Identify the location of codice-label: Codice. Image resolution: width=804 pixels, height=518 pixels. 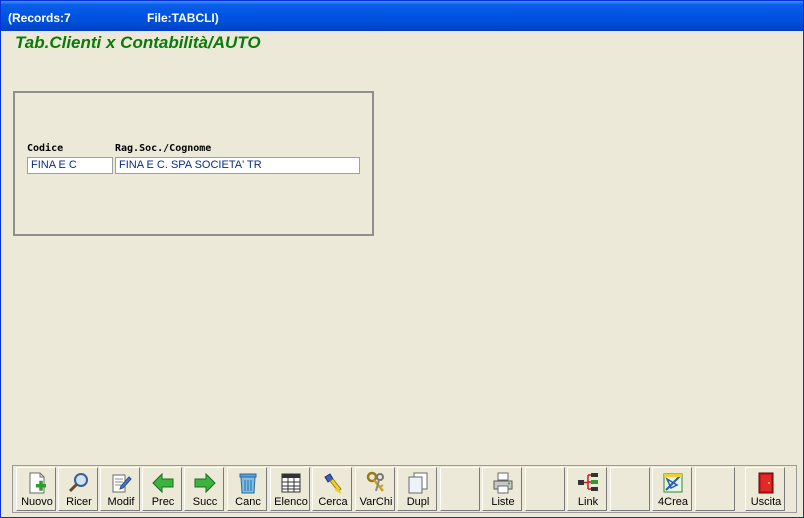
(45, 148).